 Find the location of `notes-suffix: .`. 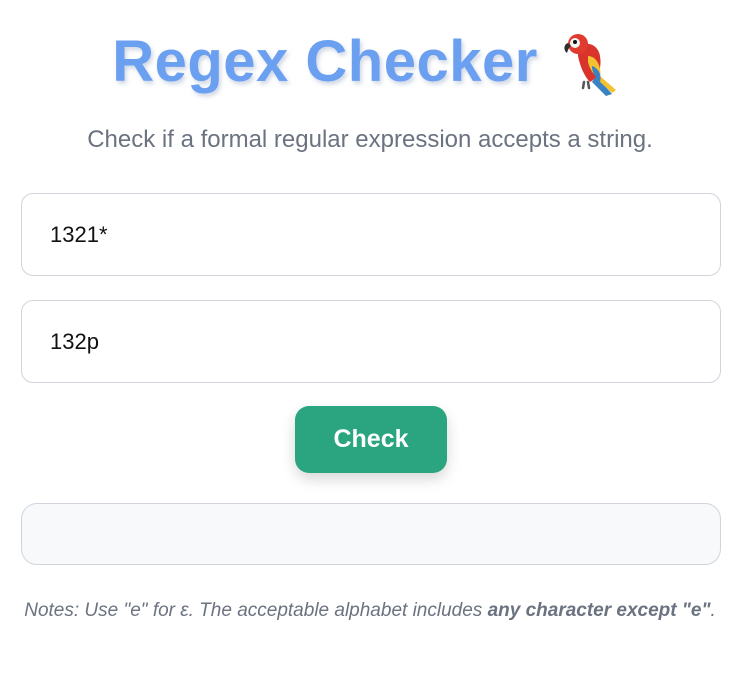

notes-suffix: . is located at coordinates (713, 610).